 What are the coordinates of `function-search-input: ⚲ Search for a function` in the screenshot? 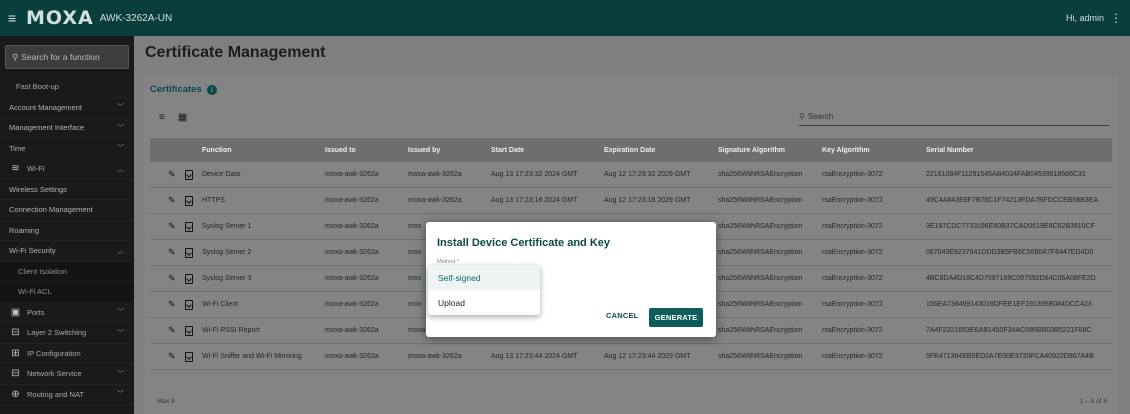 It's located at (67, 57).